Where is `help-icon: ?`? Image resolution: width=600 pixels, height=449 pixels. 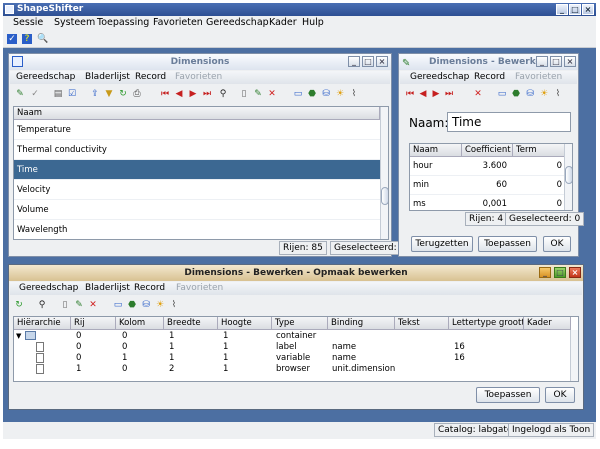
help-icon: ? is located at coordinates (27, 39).